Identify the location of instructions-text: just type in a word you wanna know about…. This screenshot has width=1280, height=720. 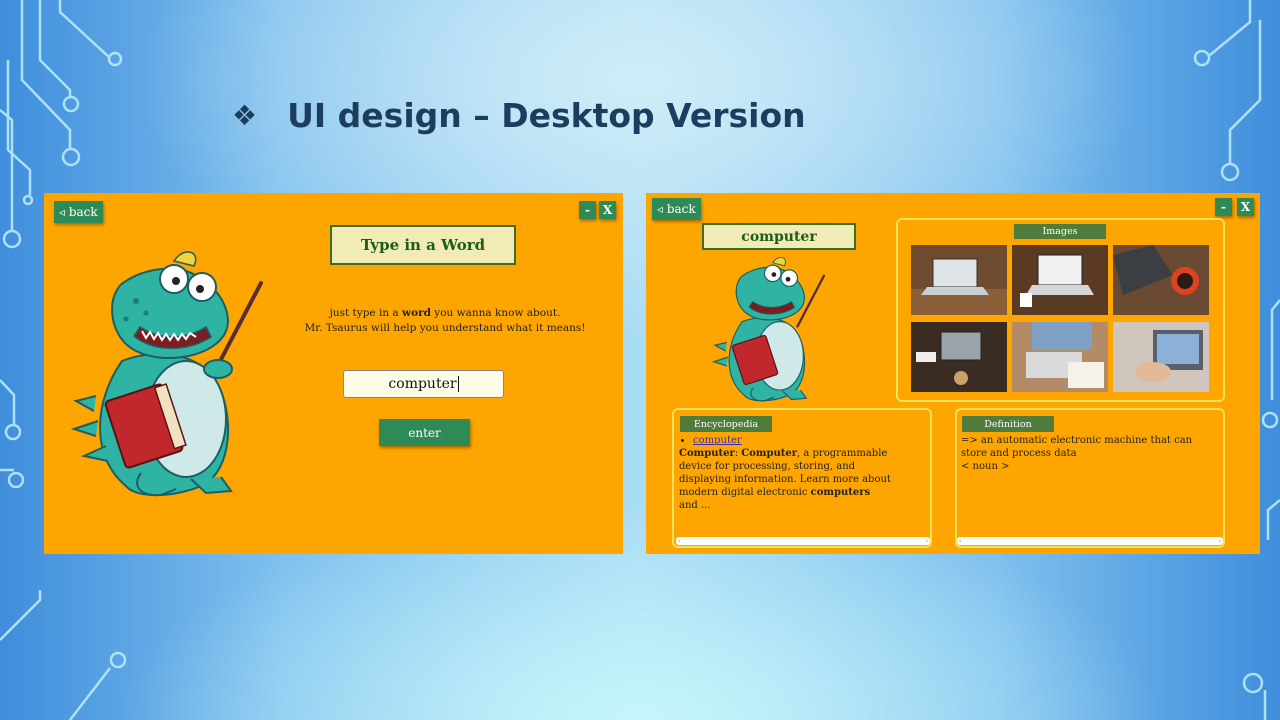
(445, 320).